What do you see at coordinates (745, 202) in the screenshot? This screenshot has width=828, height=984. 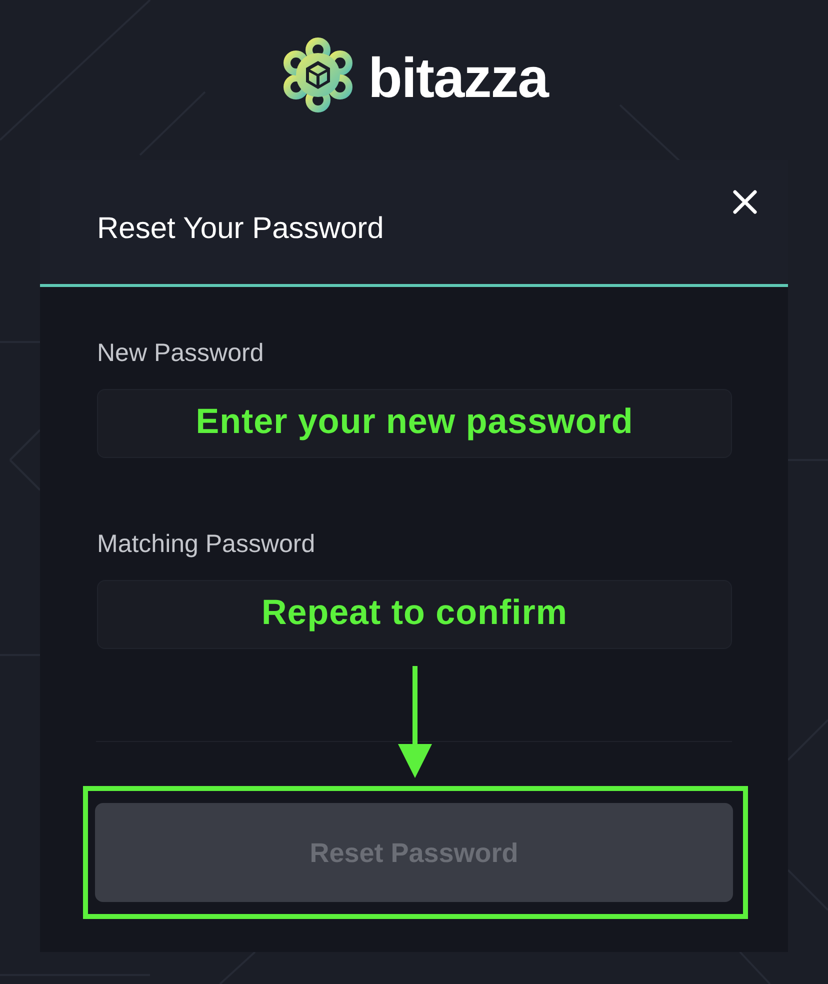 I see `close-icon` at bounding box center [745, 202].